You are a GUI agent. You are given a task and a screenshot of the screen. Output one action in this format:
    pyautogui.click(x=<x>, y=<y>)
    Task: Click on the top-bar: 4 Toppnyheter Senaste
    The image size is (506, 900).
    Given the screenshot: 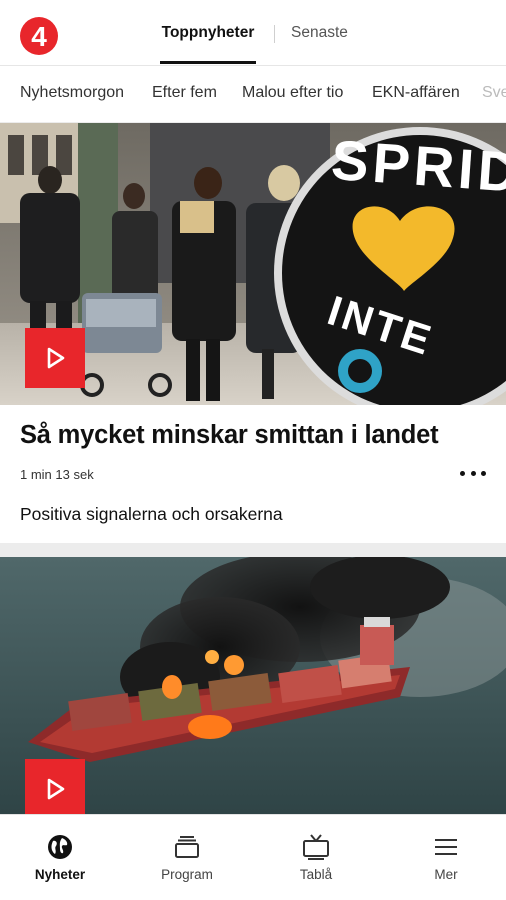 What is the action you would take?
    pyautogui.click(x=253, y=33)
    